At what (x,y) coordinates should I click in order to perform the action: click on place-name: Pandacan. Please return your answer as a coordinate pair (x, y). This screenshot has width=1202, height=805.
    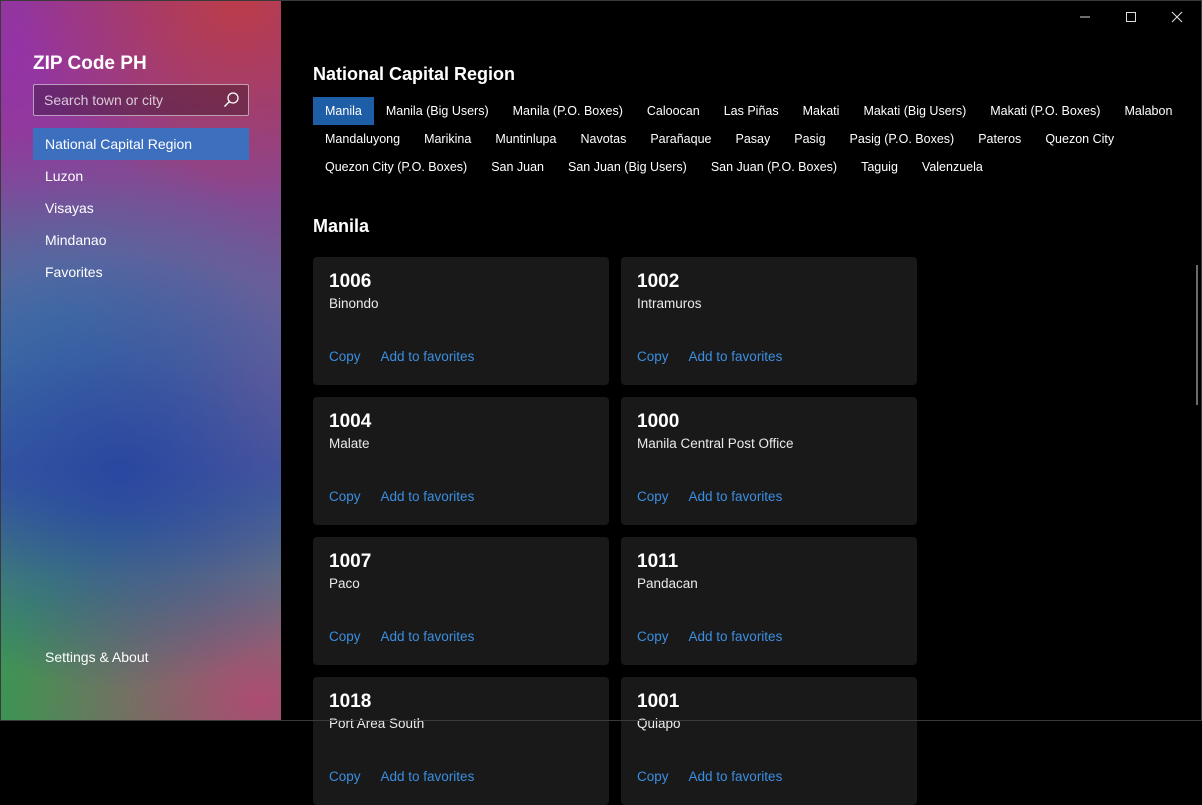
    Looking at the image, I should click on (667, 583).